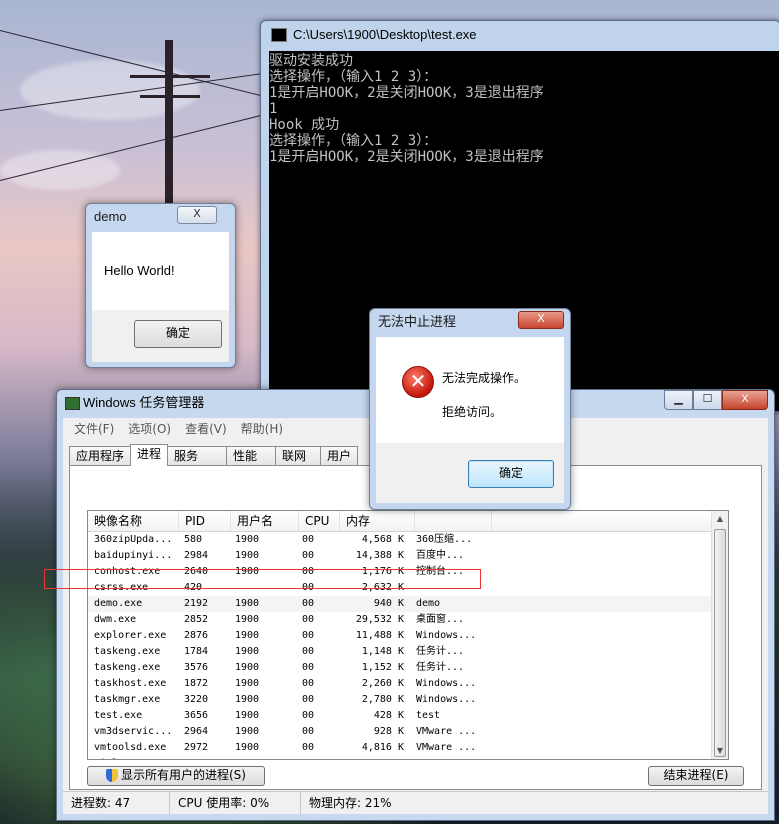 The height and width of the screenshot is (824, 779). Describe the element at coordinates (745, 400) in the screenshot. I see `close-button: X` at that location.